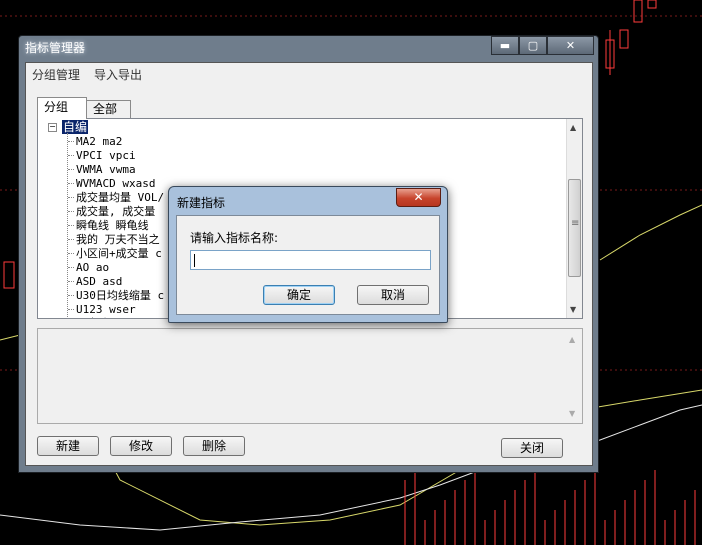 The width and height of the screenshot is (702, 545). Describe the element at coordinates (234, 238) in the screenshot. I see `indicator-name-label: 请输入指标名称:` at that location.